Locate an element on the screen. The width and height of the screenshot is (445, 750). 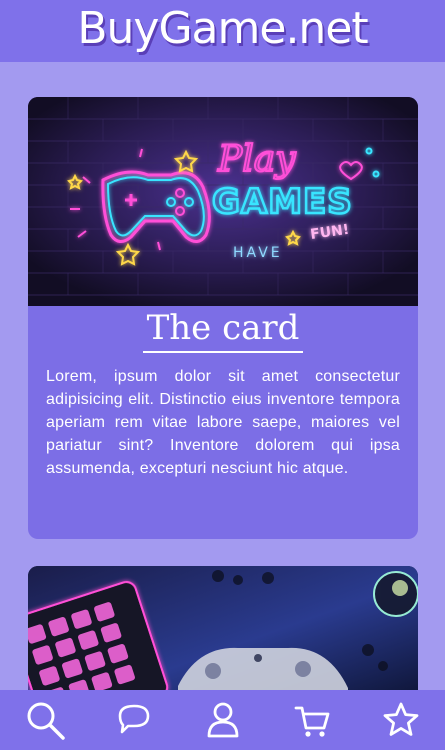
svg-text: HAVE is located at coordinates (258, 253).